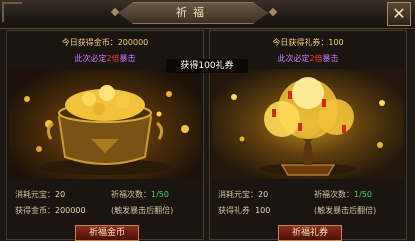  What do you see at coordinates (193, 13) in the screenshot?
I see `window-title: 祈福` at bounding box center [193, 13].